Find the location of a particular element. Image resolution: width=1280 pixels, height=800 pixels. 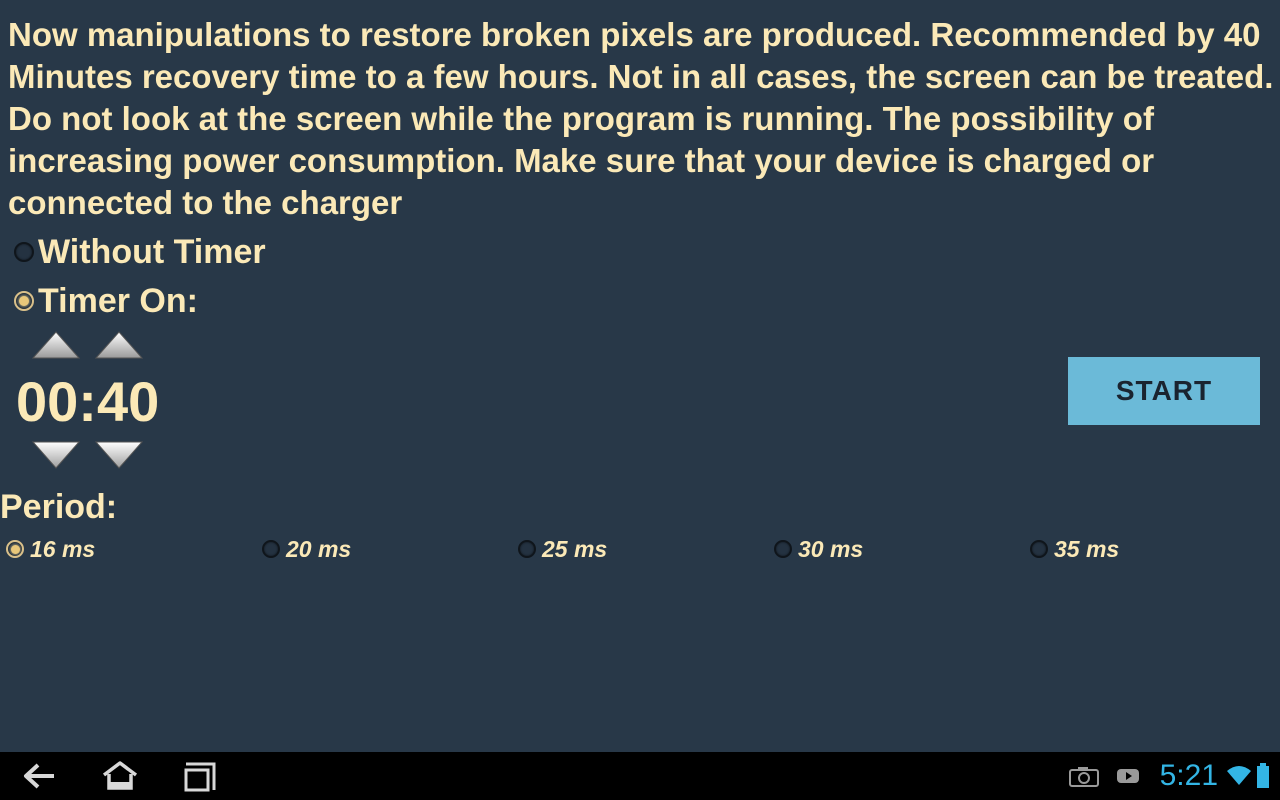

period-option-20: 20 ms is located at coordinates (306, 549).